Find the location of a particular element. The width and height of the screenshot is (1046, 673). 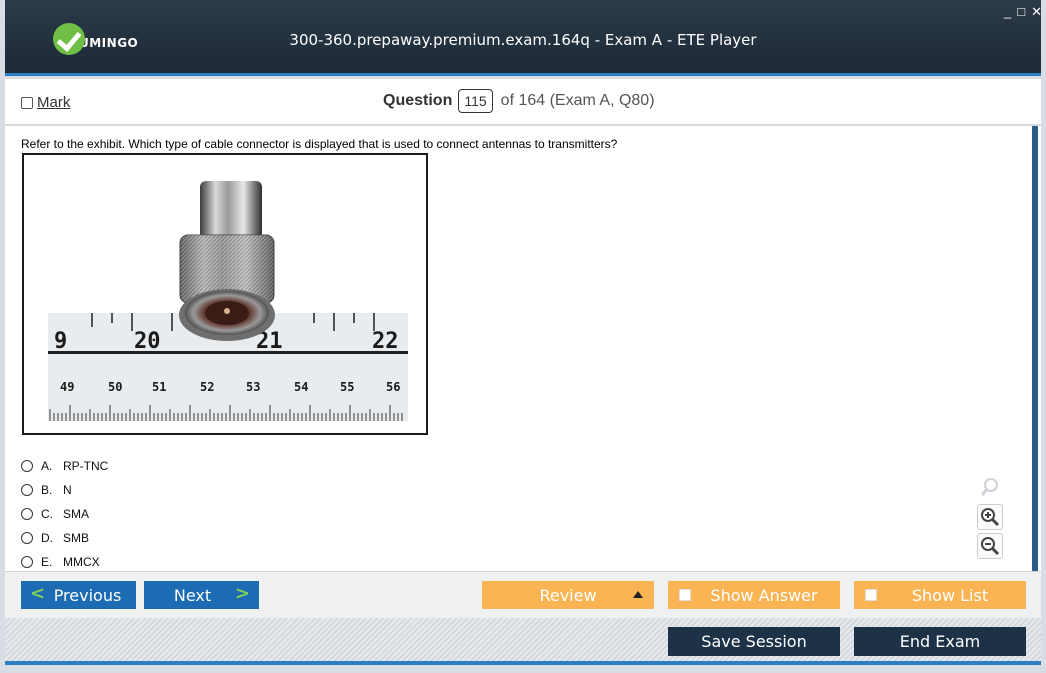

question-total: of 164 (Exam A, Q80) is located at coordinates (577, 100).